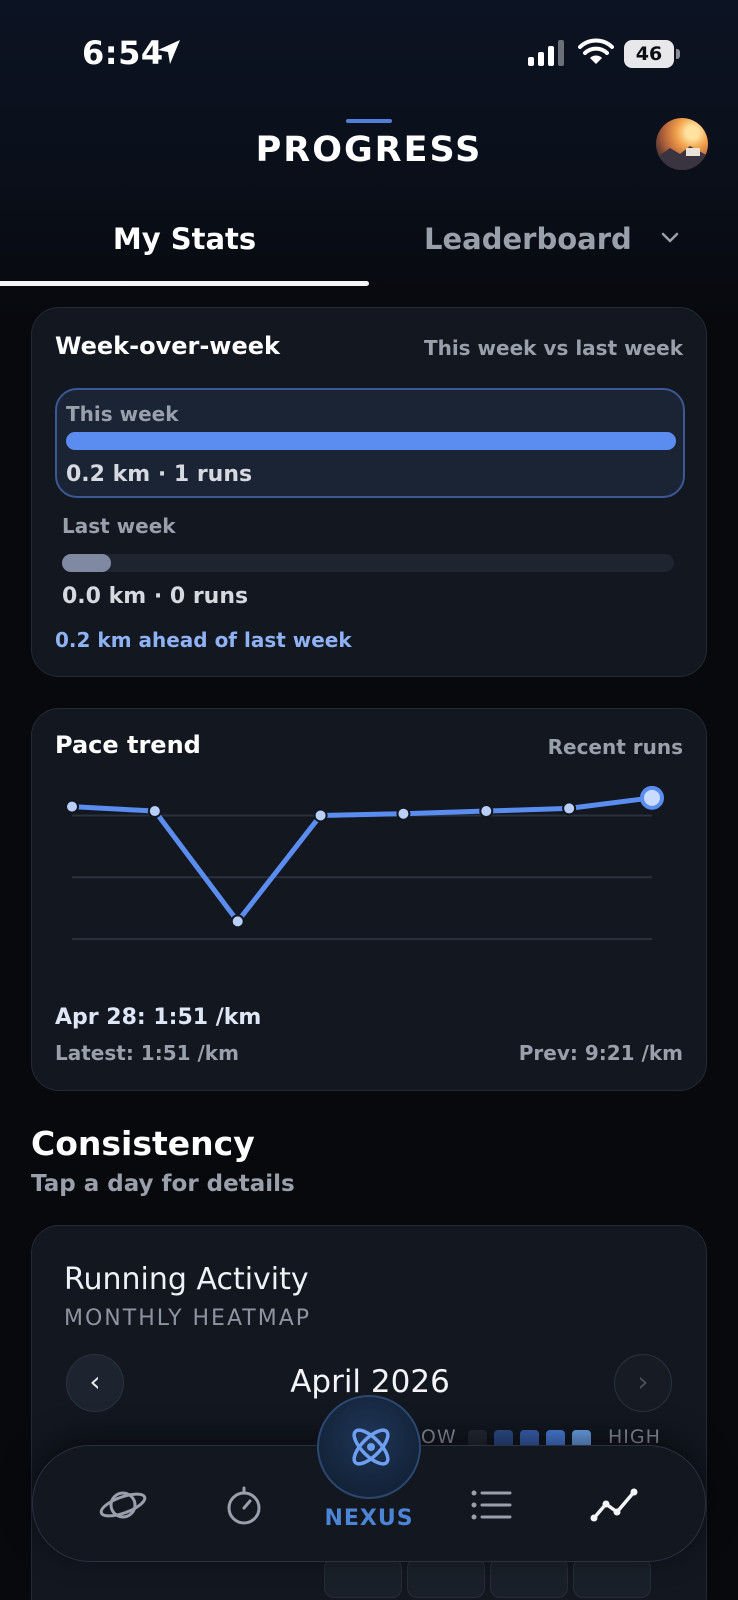 The image size is (738, 1600). I want to click on avatar, so click(682, 144).